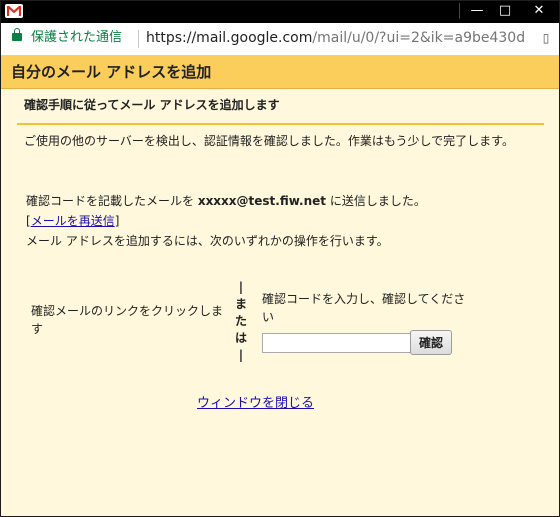  Describe the element at coordinates (376, 201) in the screenshot. I see `sent-suffix: に送信しました。` at that location.